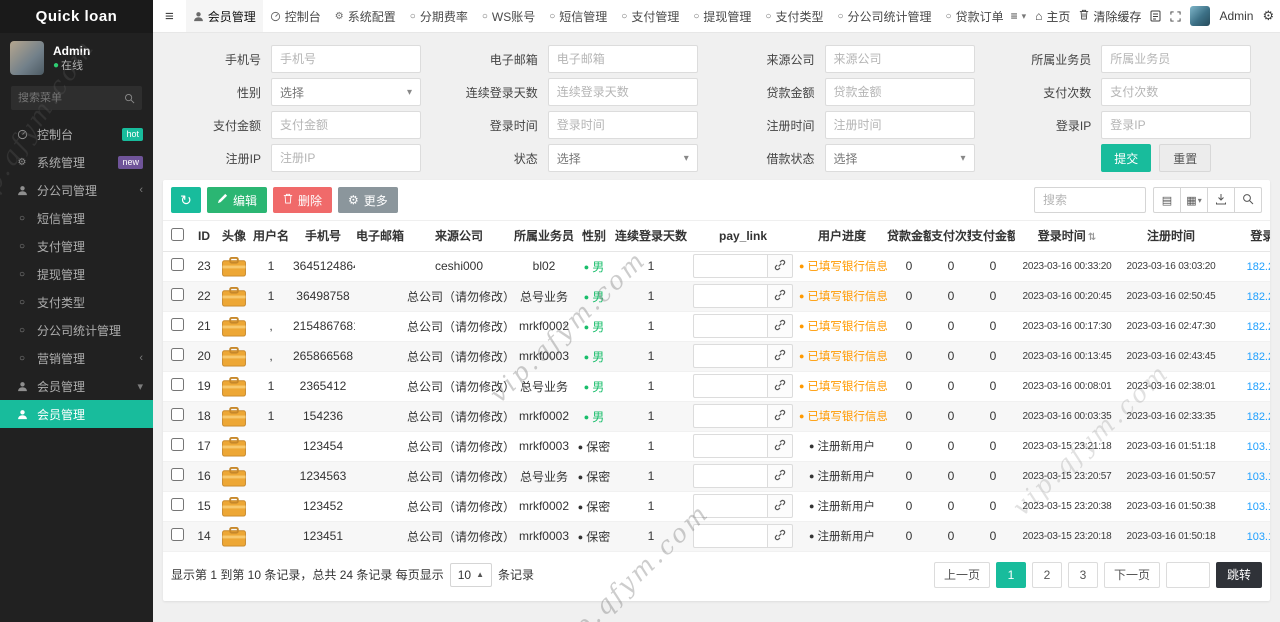  I want to click on tab-system-config: ⚙ 系统配置, so click(365, 16).